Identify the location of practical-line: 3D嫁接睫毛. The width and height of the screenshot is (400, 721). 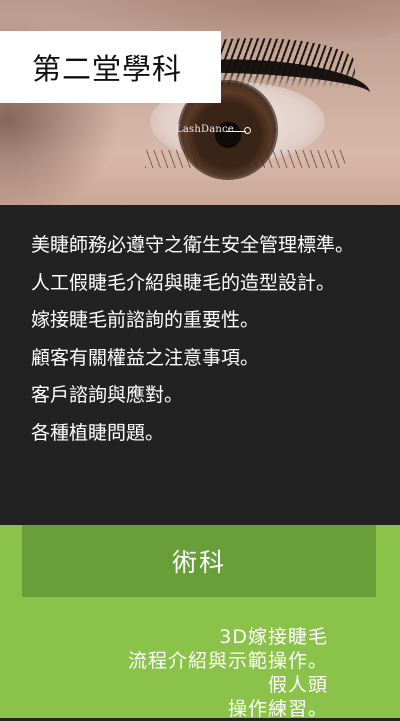
(273, 637).